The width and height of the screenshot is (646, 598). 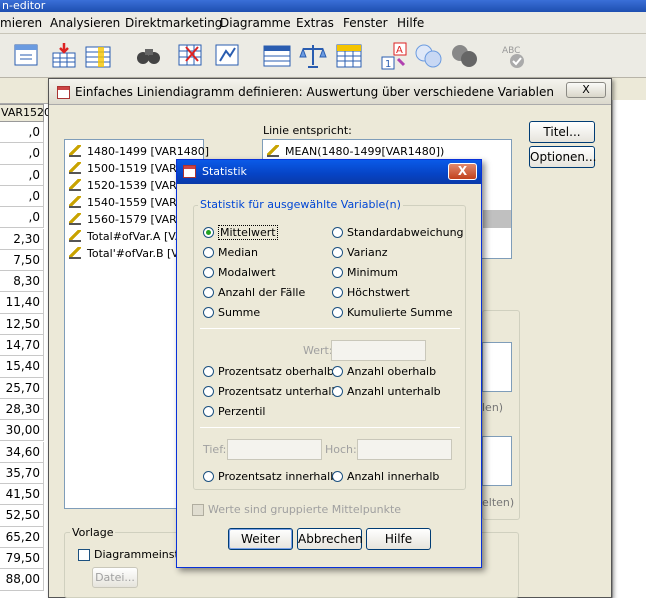 What do you see at coordinates (84, 555) in the screenshot?
I see `template-checkbox` at bounding box center [84, 555].